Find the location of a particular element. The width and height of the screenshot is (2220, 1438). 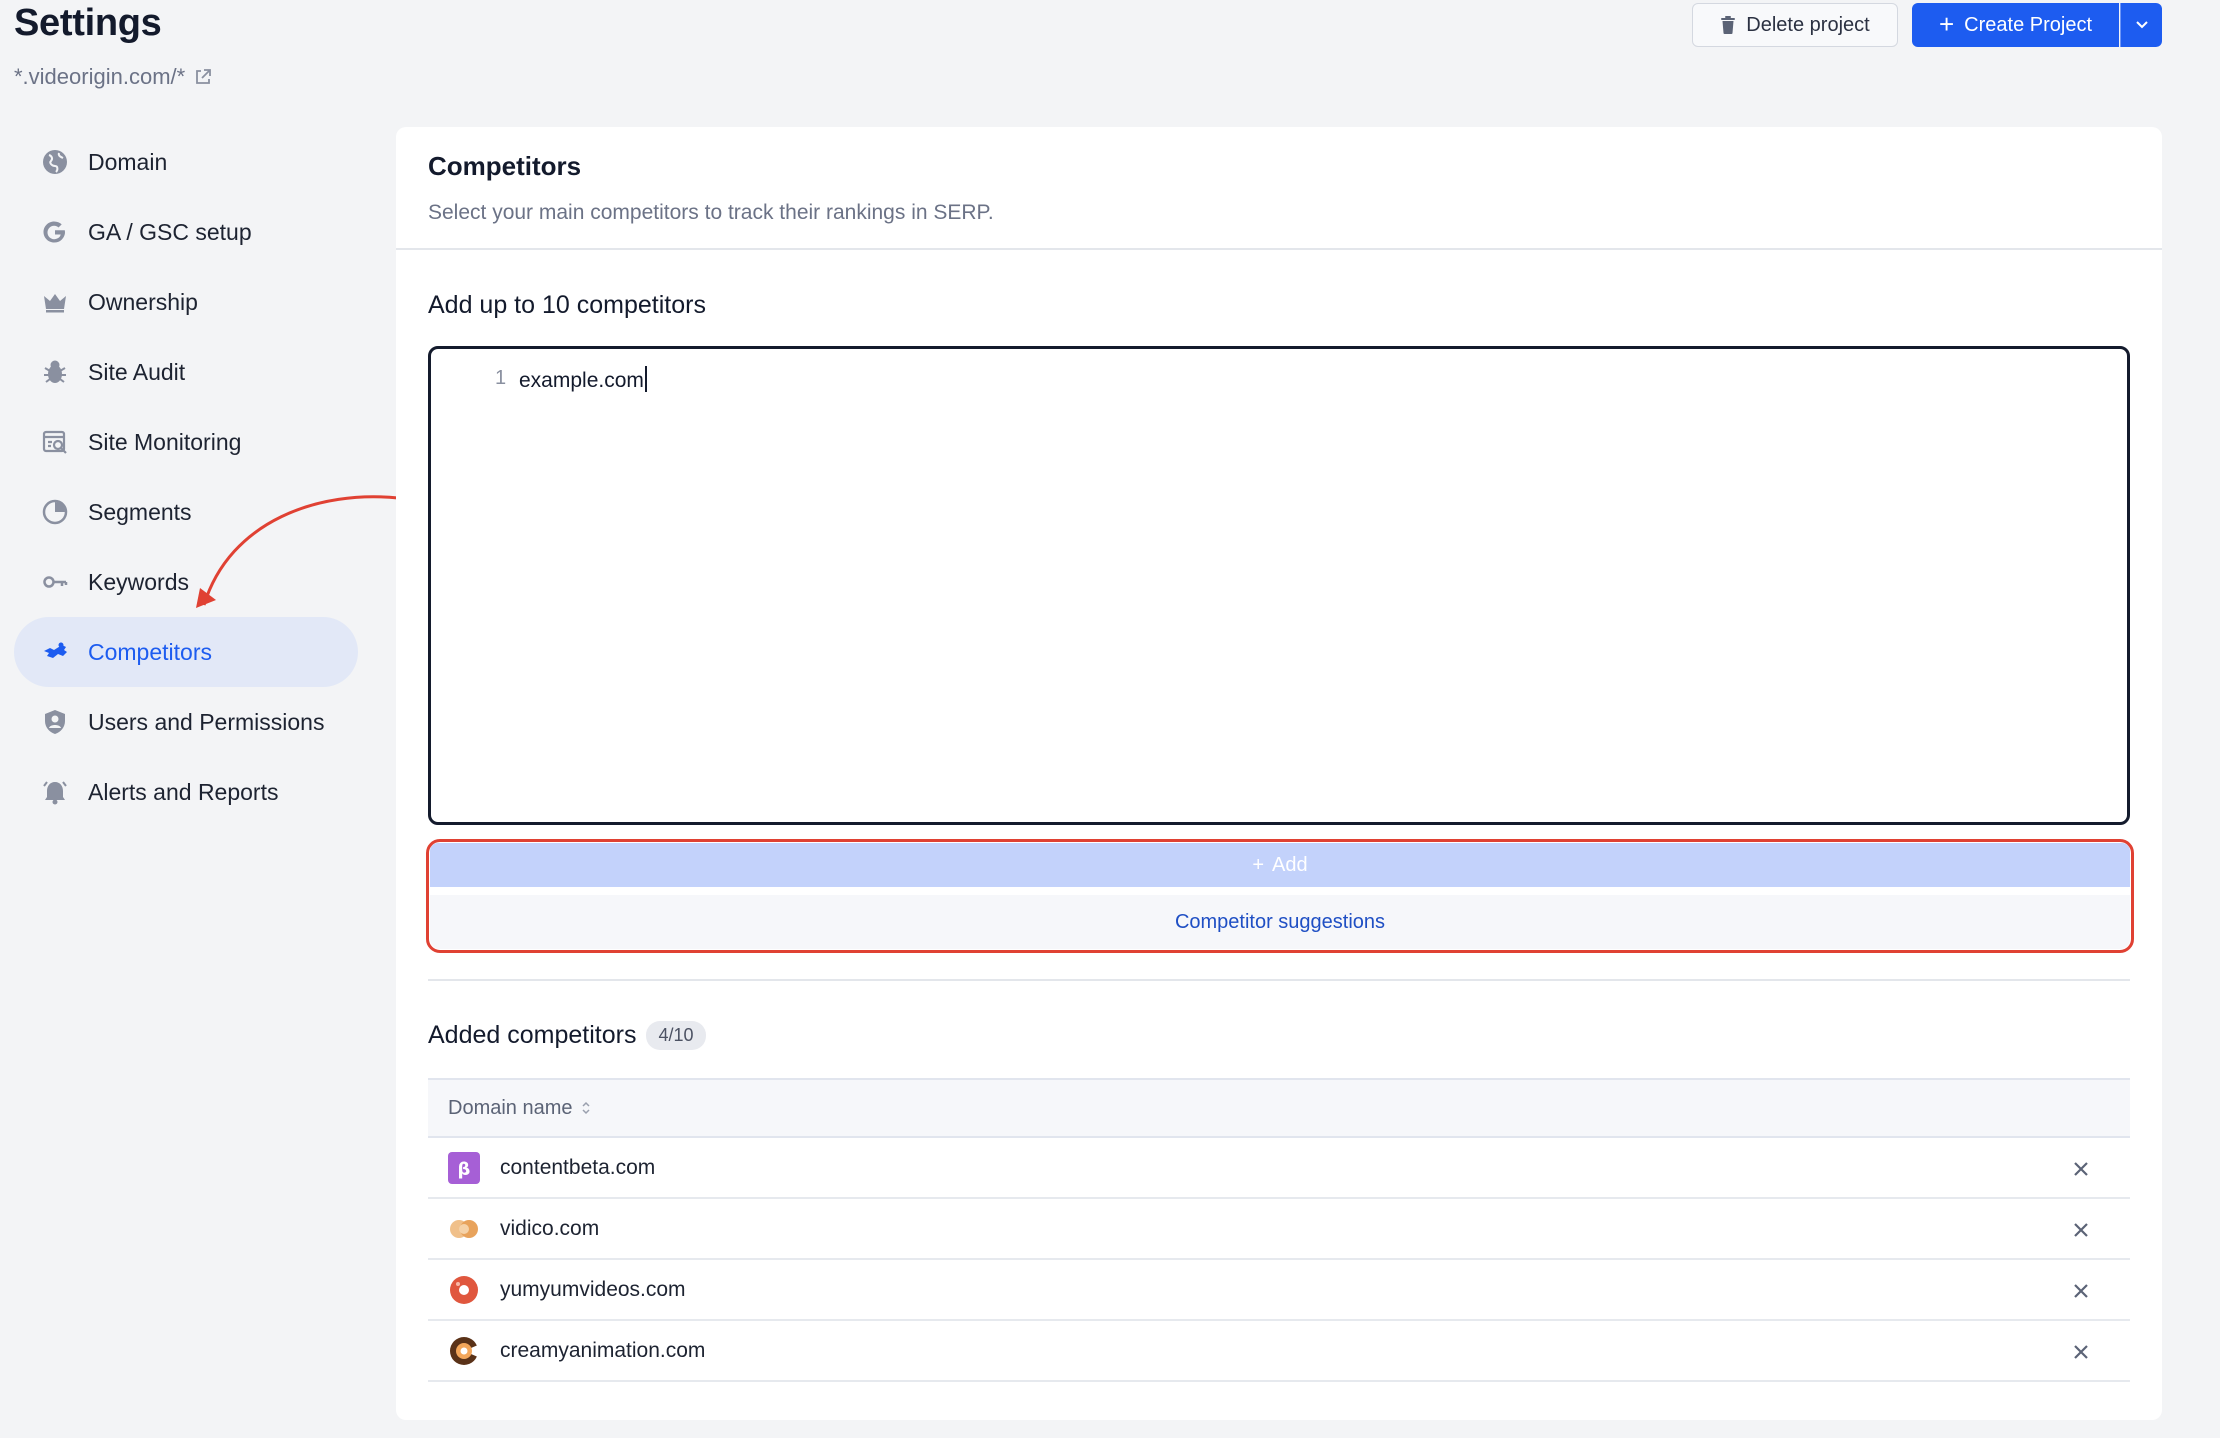

competitors-icon is located at coordinates (55, 652).